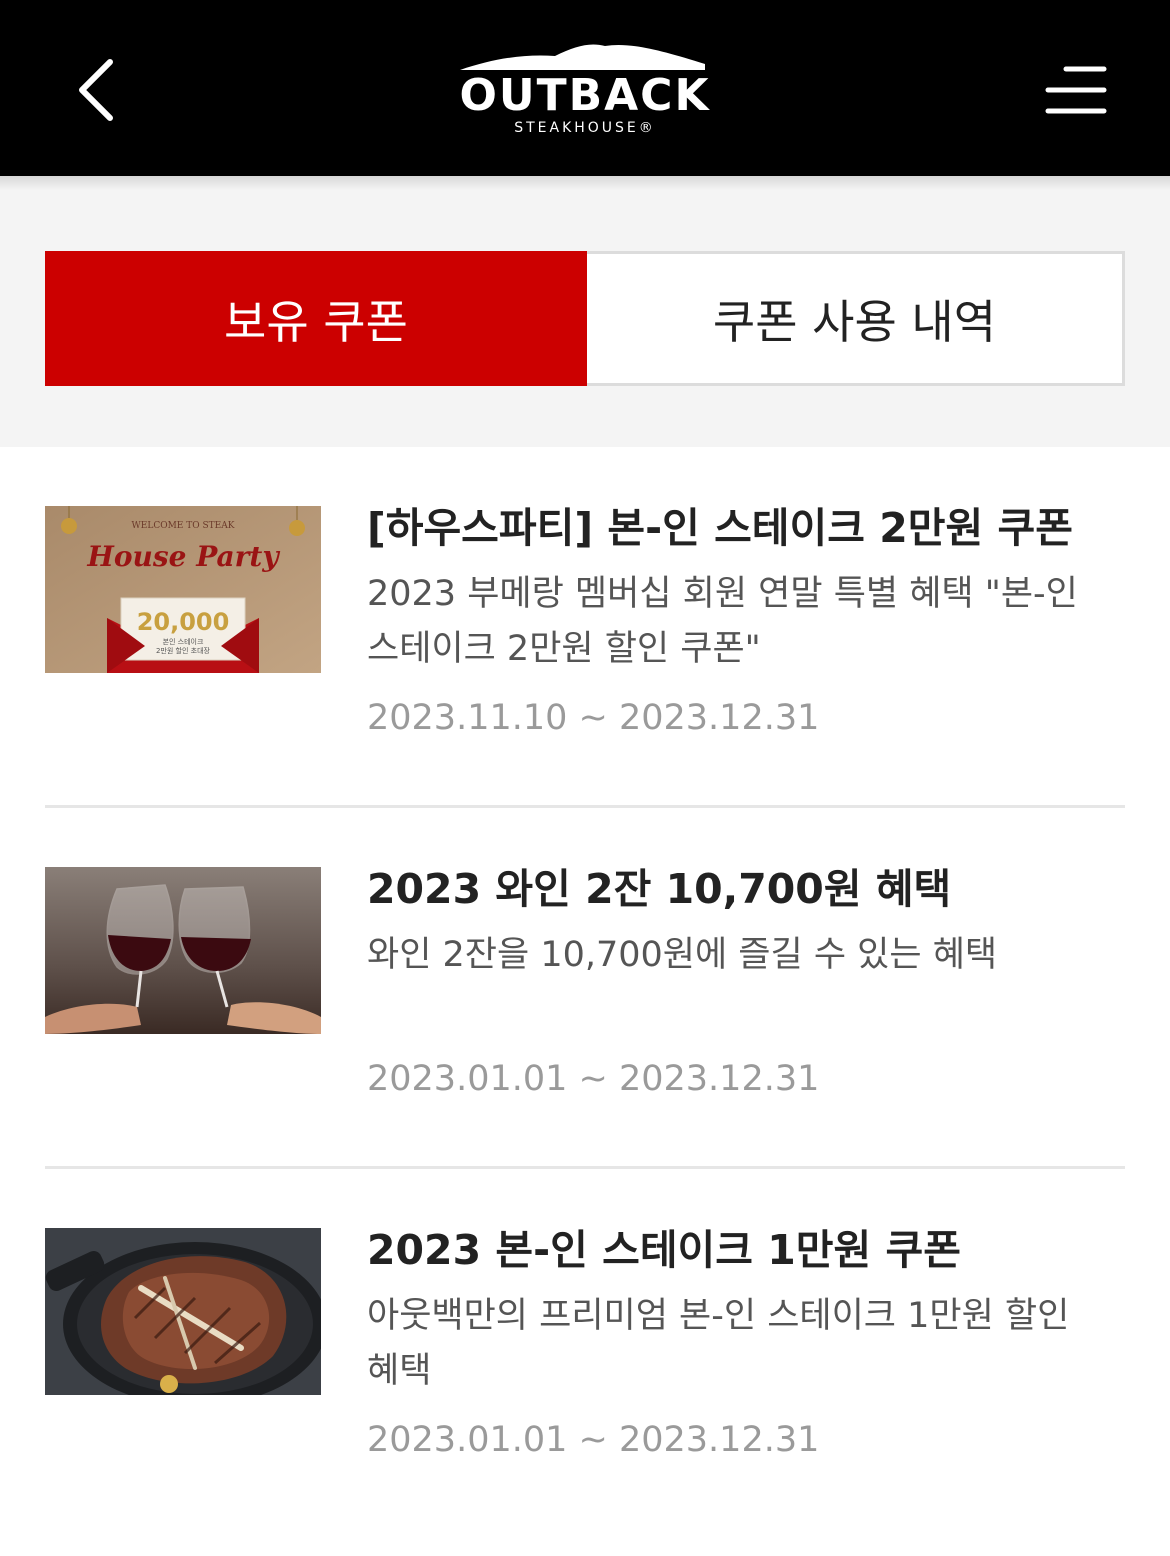 The height and width of the screenshot is (1556, 1170). What do you see at coordinates (585, 183) in the screenshot?
I see `header-divider` at bounding box center [585, 183].